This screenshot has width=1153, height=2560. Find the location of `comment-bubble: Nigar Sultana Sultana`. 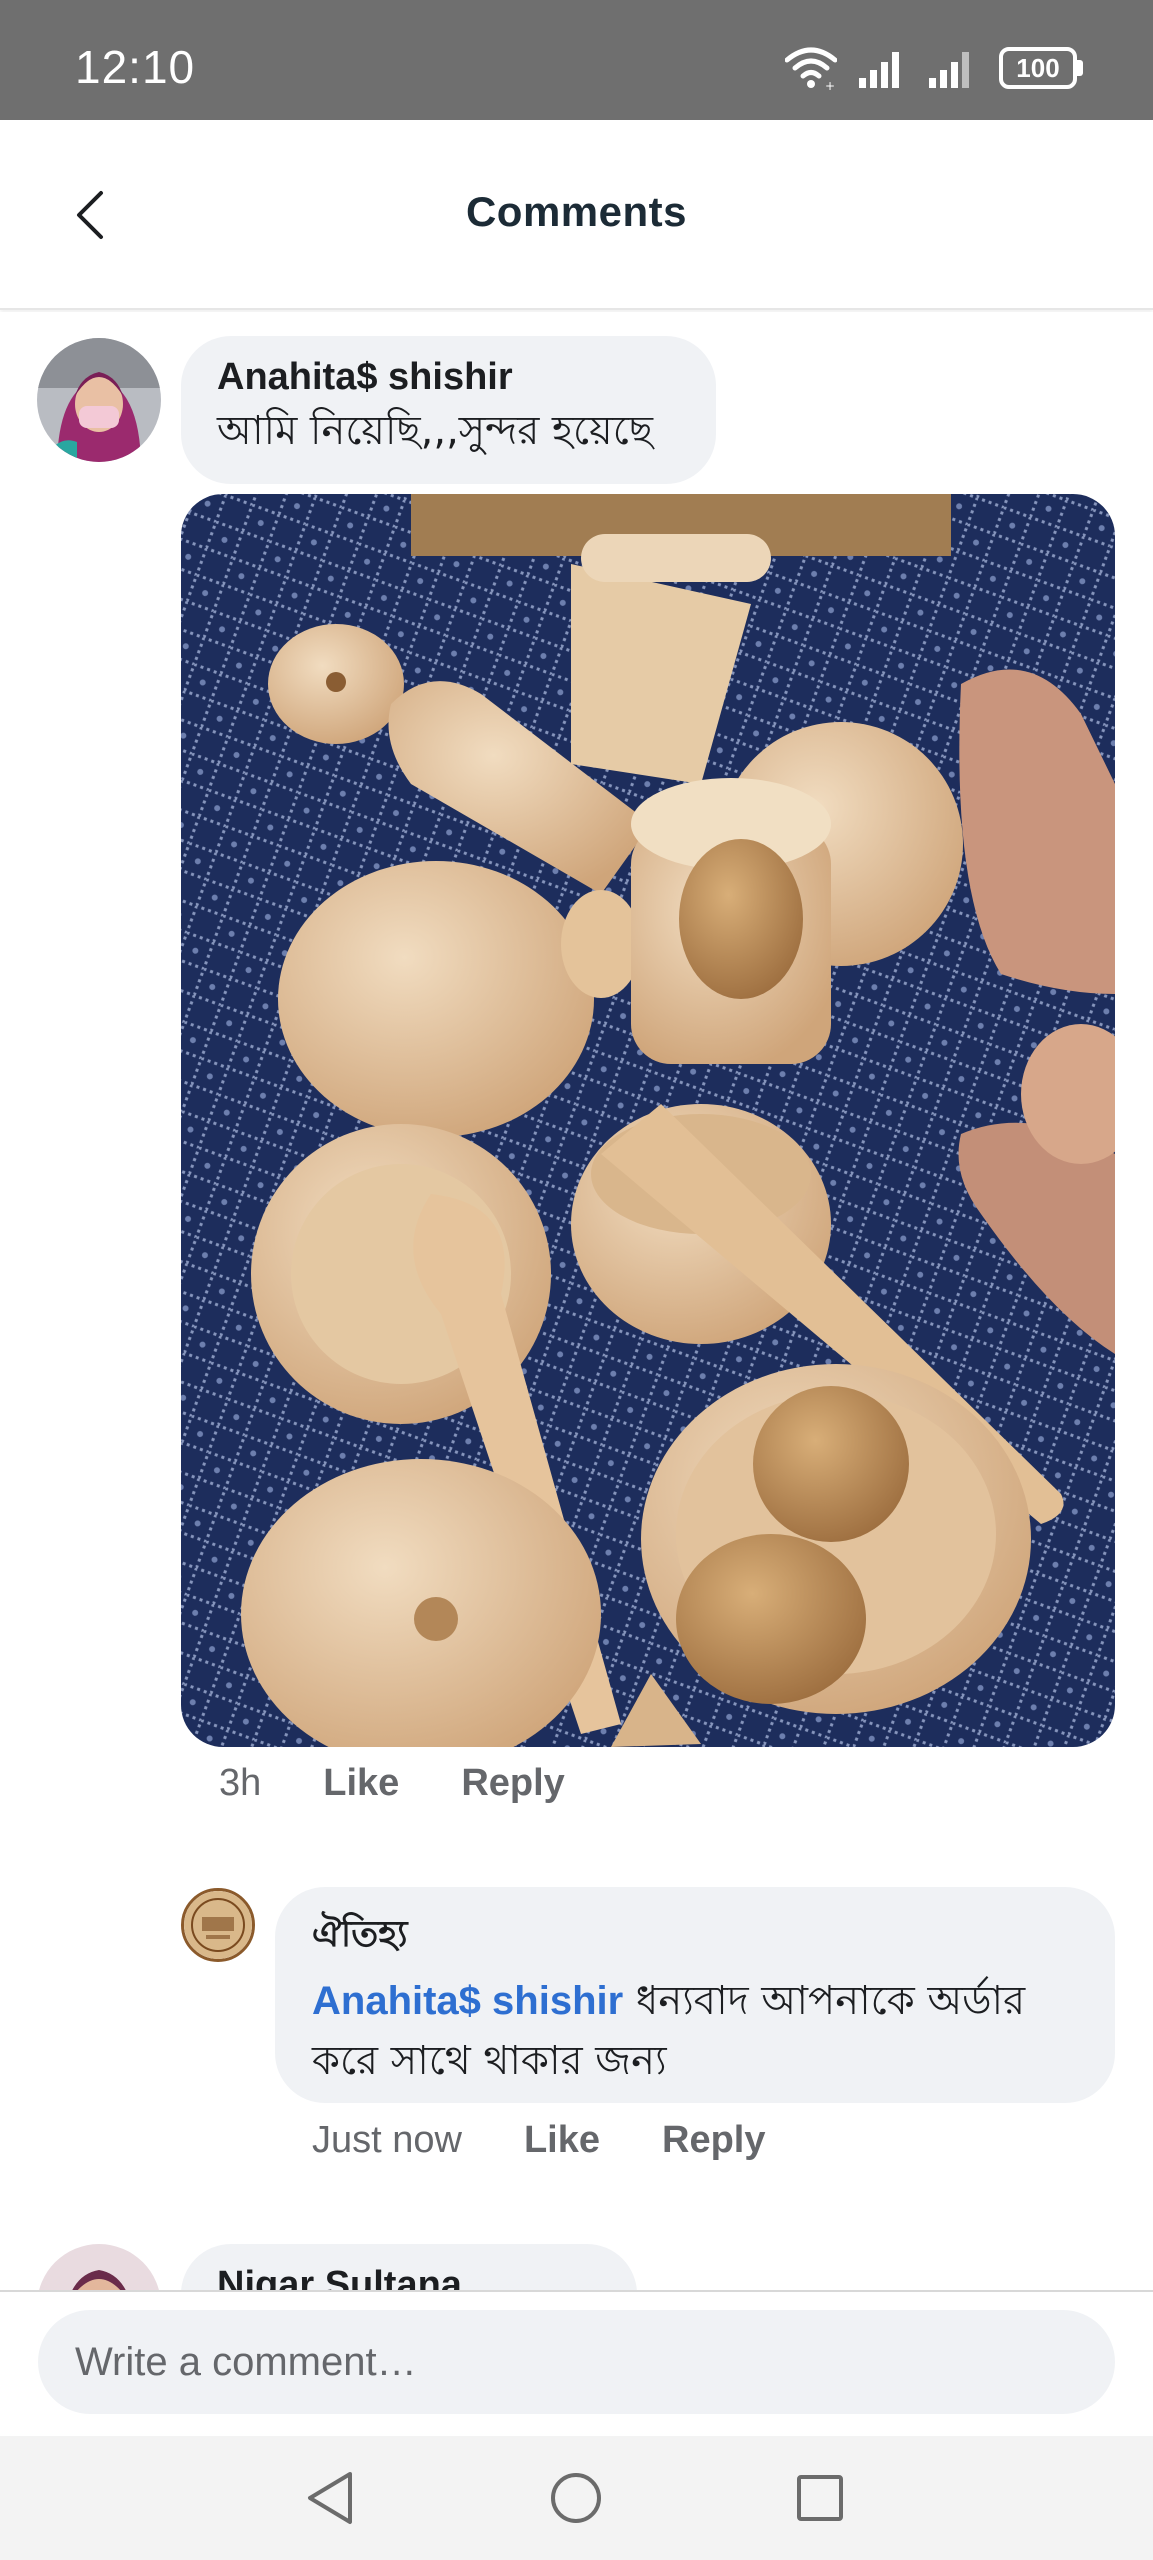

comment-bubble: Nigar Sultana Sultana is located at coordinates (409, 2267).